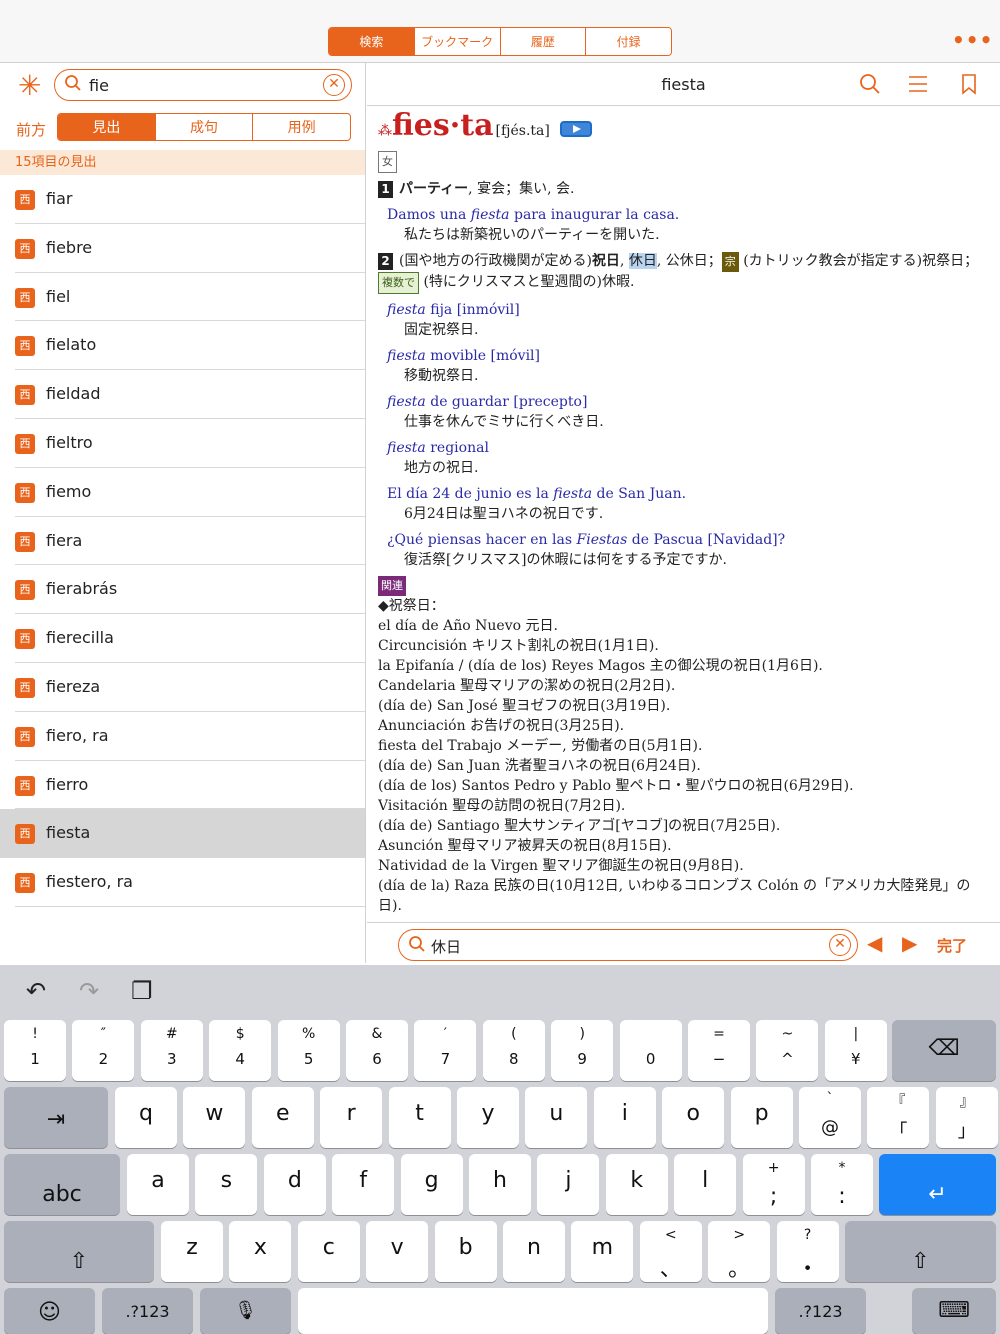 This screenshot has width=1000, height=1334. Describe the element at coordinates (106, 127) in the screenshot. I see `tab-headwords: 見出` at that location.